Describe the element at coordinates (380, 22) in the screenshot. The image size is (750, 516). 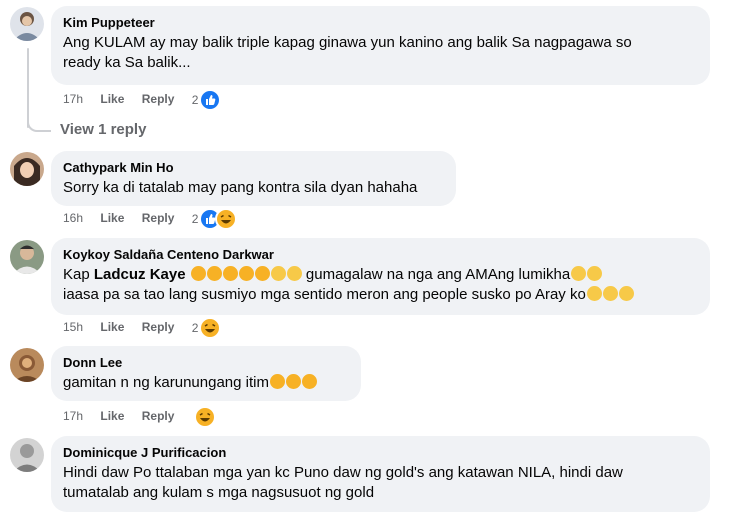
I see `comment-author: Kim Puppeteer` at that location.